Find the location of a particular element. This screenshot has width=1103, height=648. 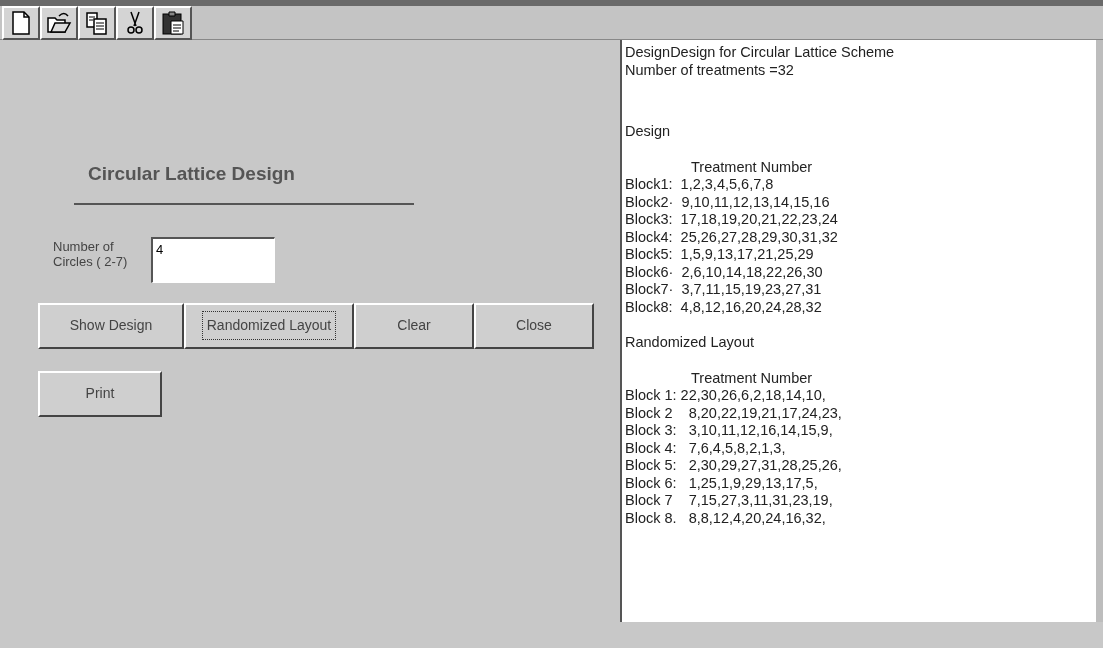

output-line: Randomized Layout is located at coordinates (689, 343).